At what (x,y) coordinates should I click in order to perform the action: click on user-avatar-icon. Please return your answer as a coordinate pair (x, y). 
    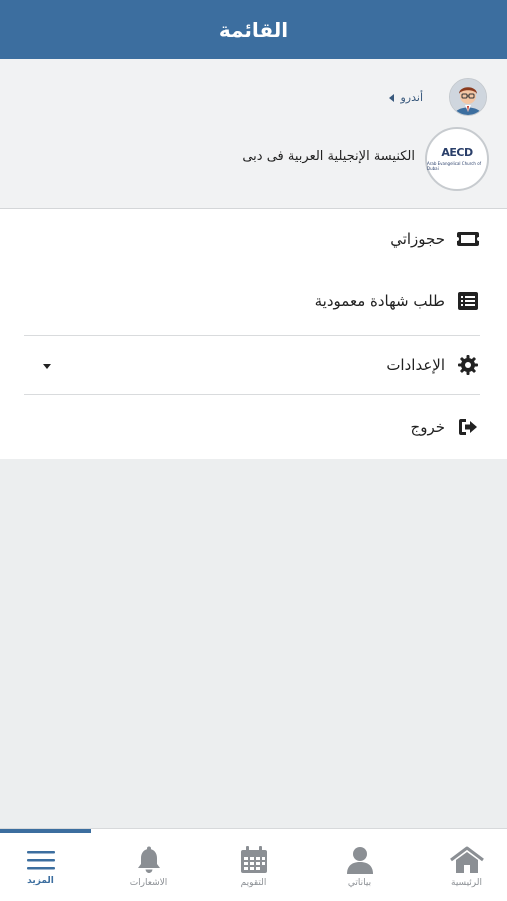
    Looking at the image, I should click on (468, 97).